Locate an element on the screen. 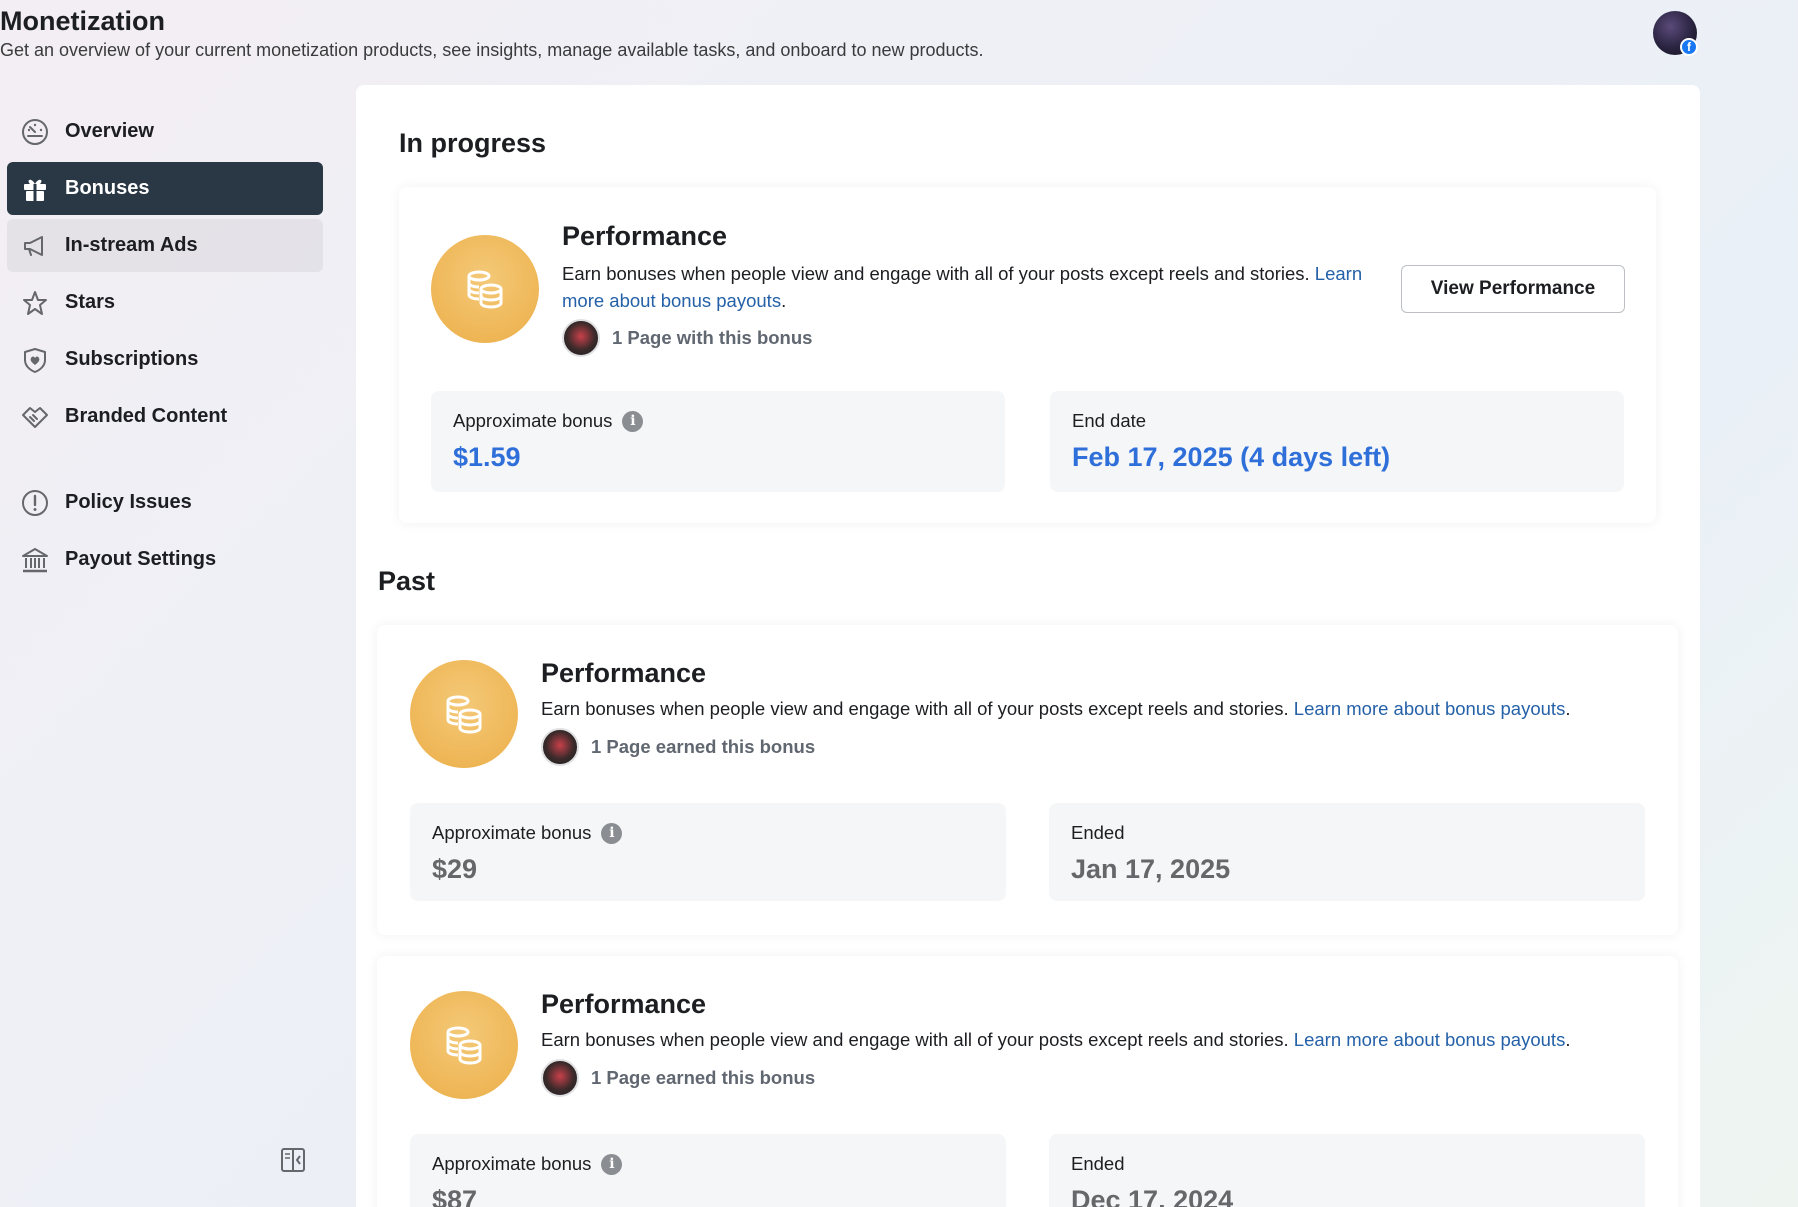  bonus-value: $1.59 is located at coordinates (487, 457).